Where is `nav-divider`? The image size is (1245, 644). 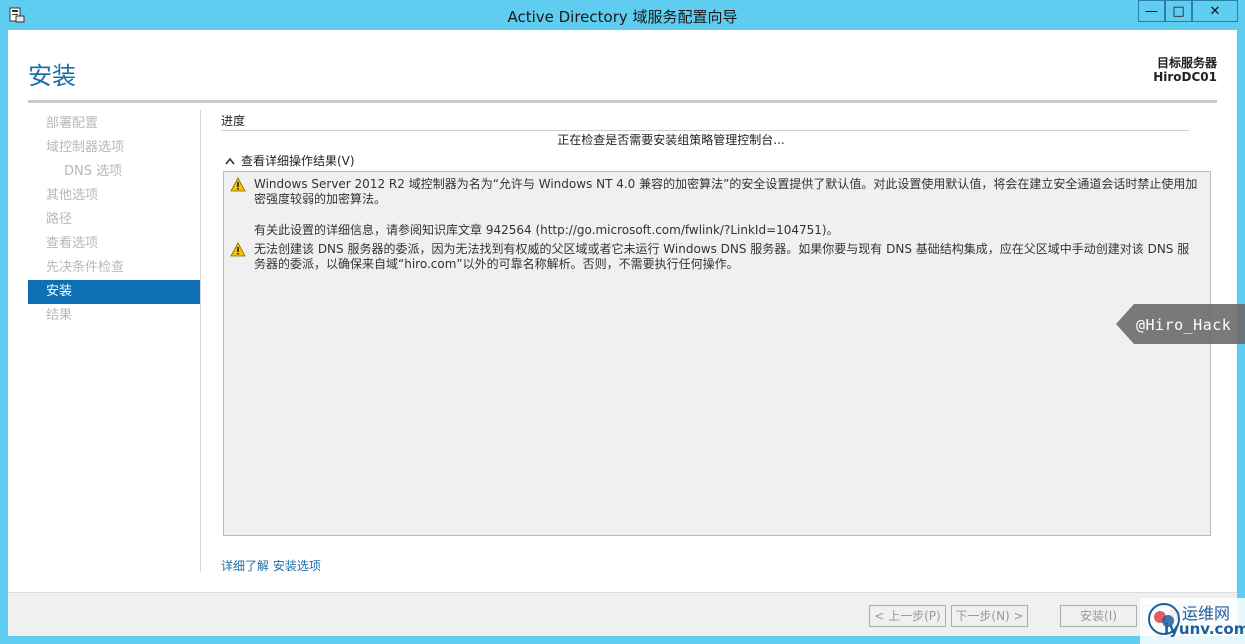
nav-divider is located at coordinates (200, 341).